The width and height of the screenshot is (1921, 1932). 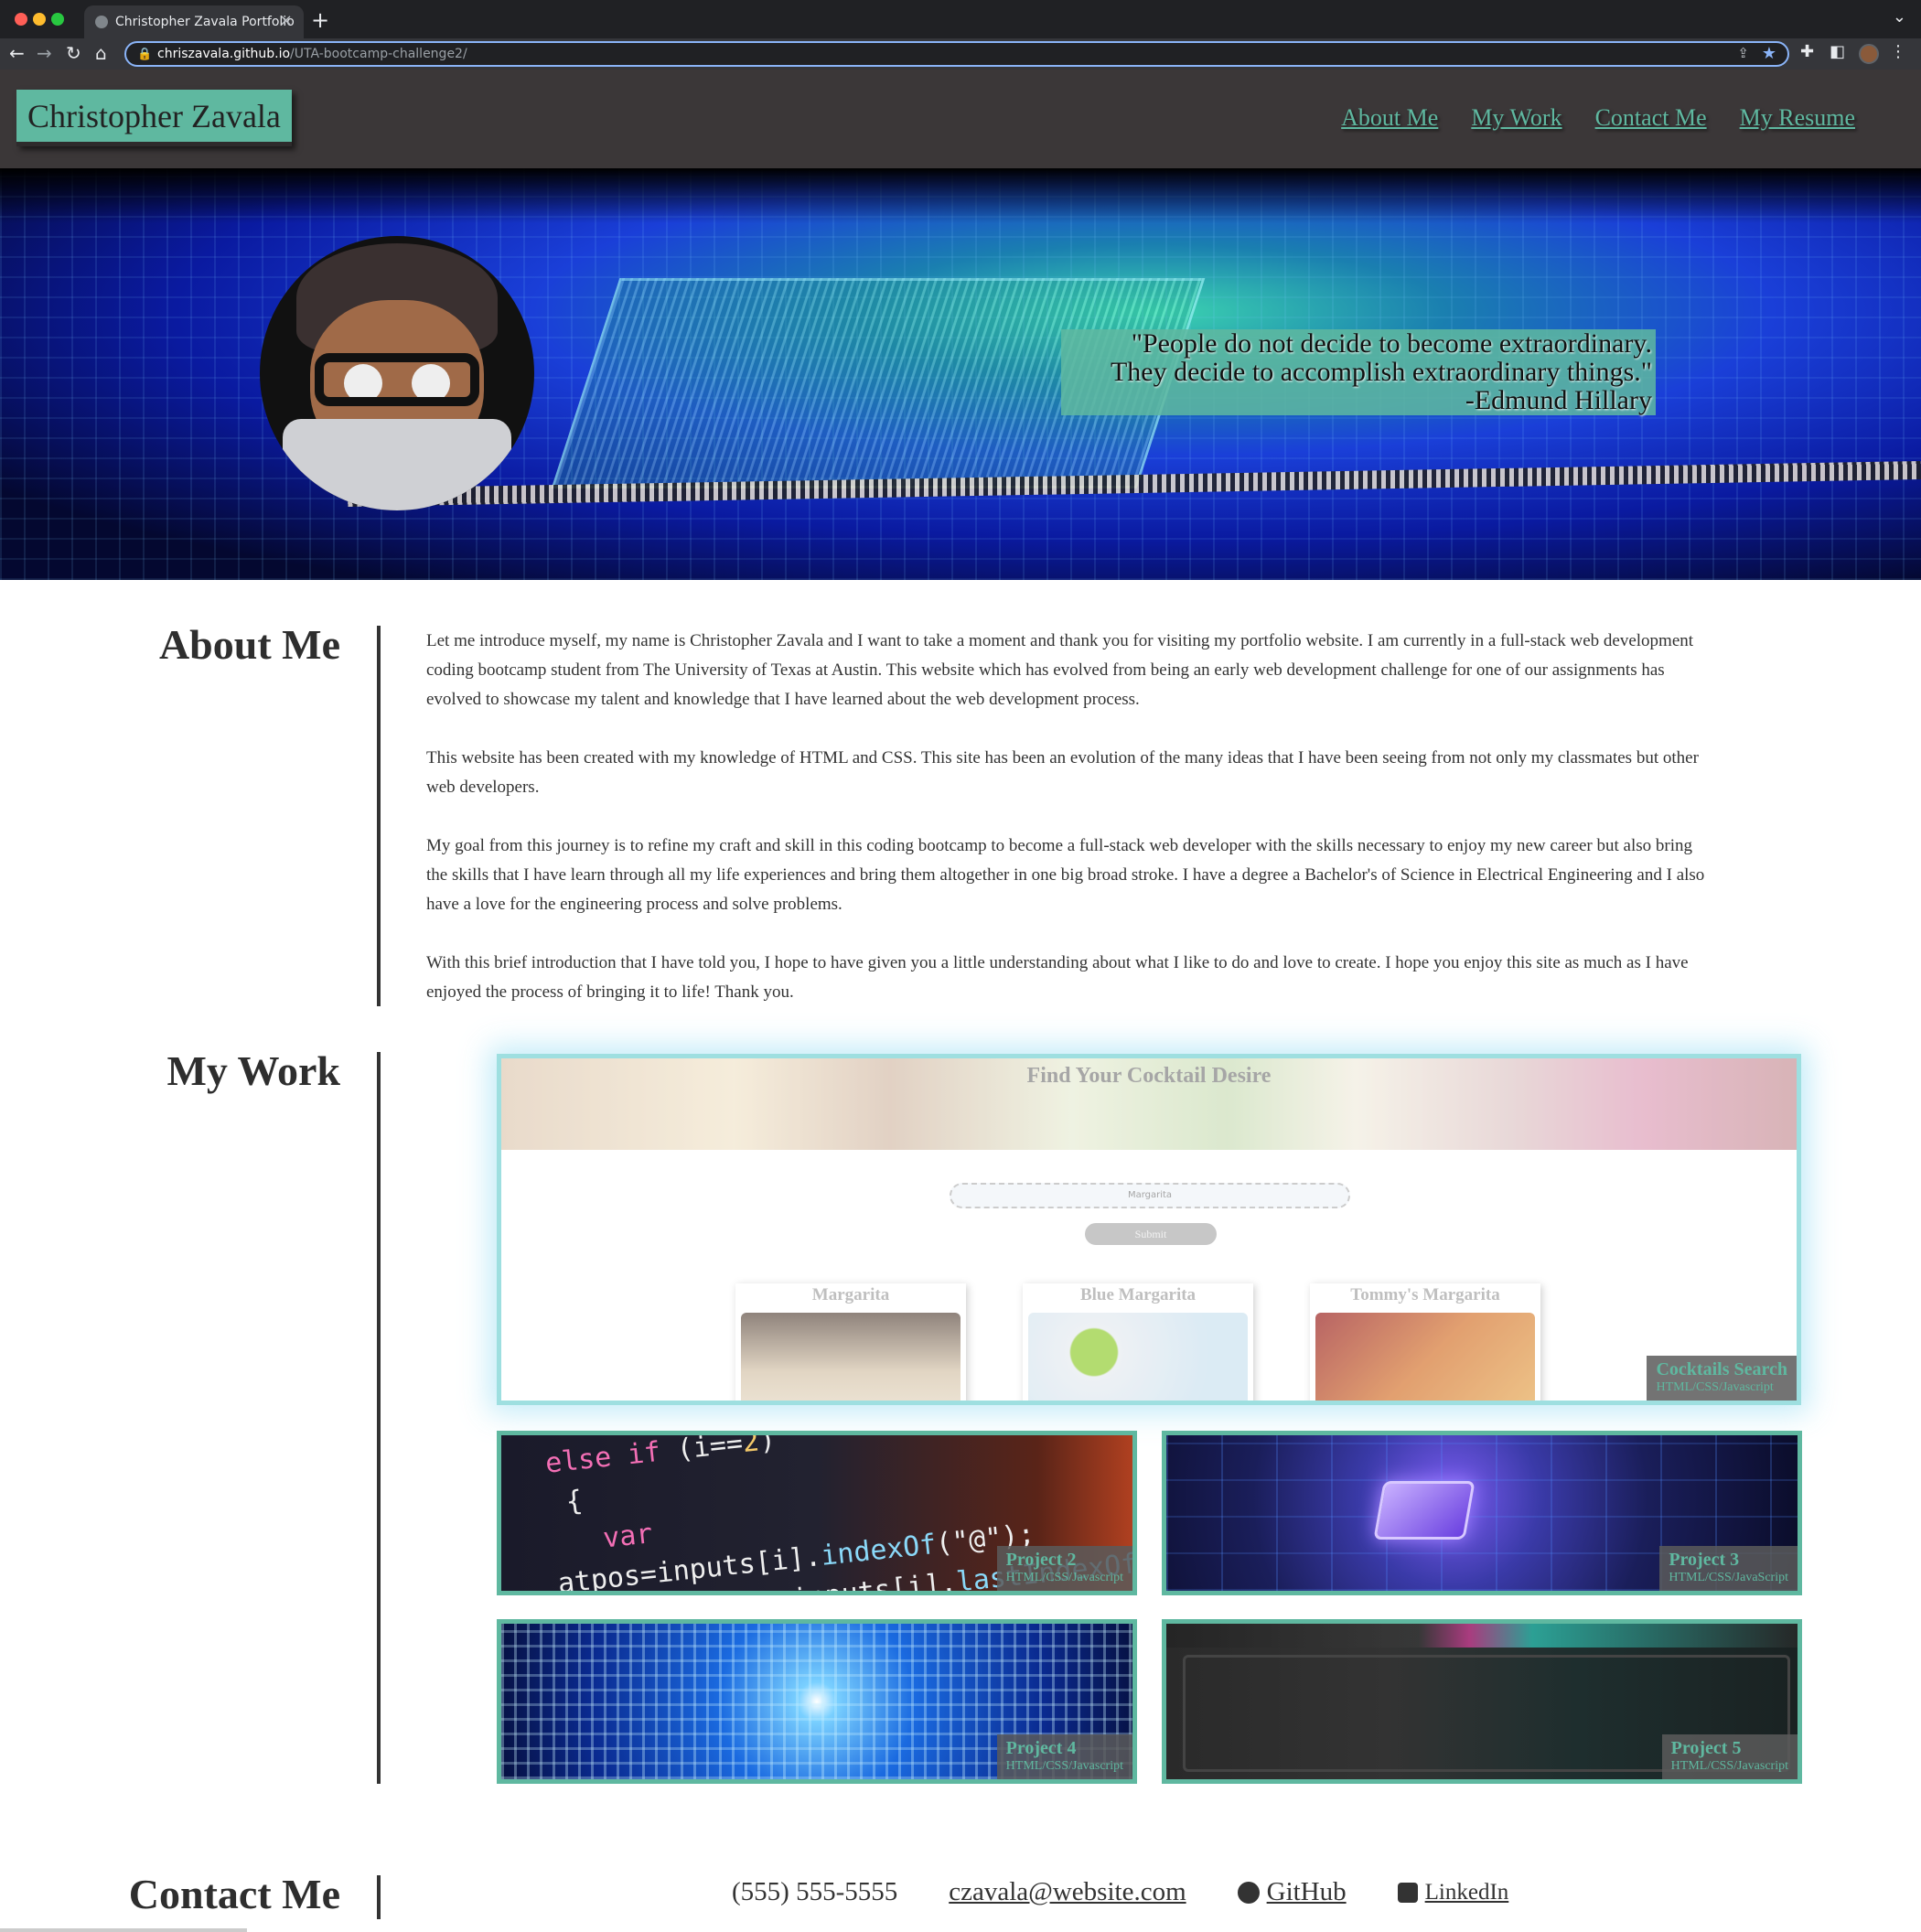 I want to click on project-label: Cocktails Search HTML/CSS/Javascript, so click(x=1722, y=1378).